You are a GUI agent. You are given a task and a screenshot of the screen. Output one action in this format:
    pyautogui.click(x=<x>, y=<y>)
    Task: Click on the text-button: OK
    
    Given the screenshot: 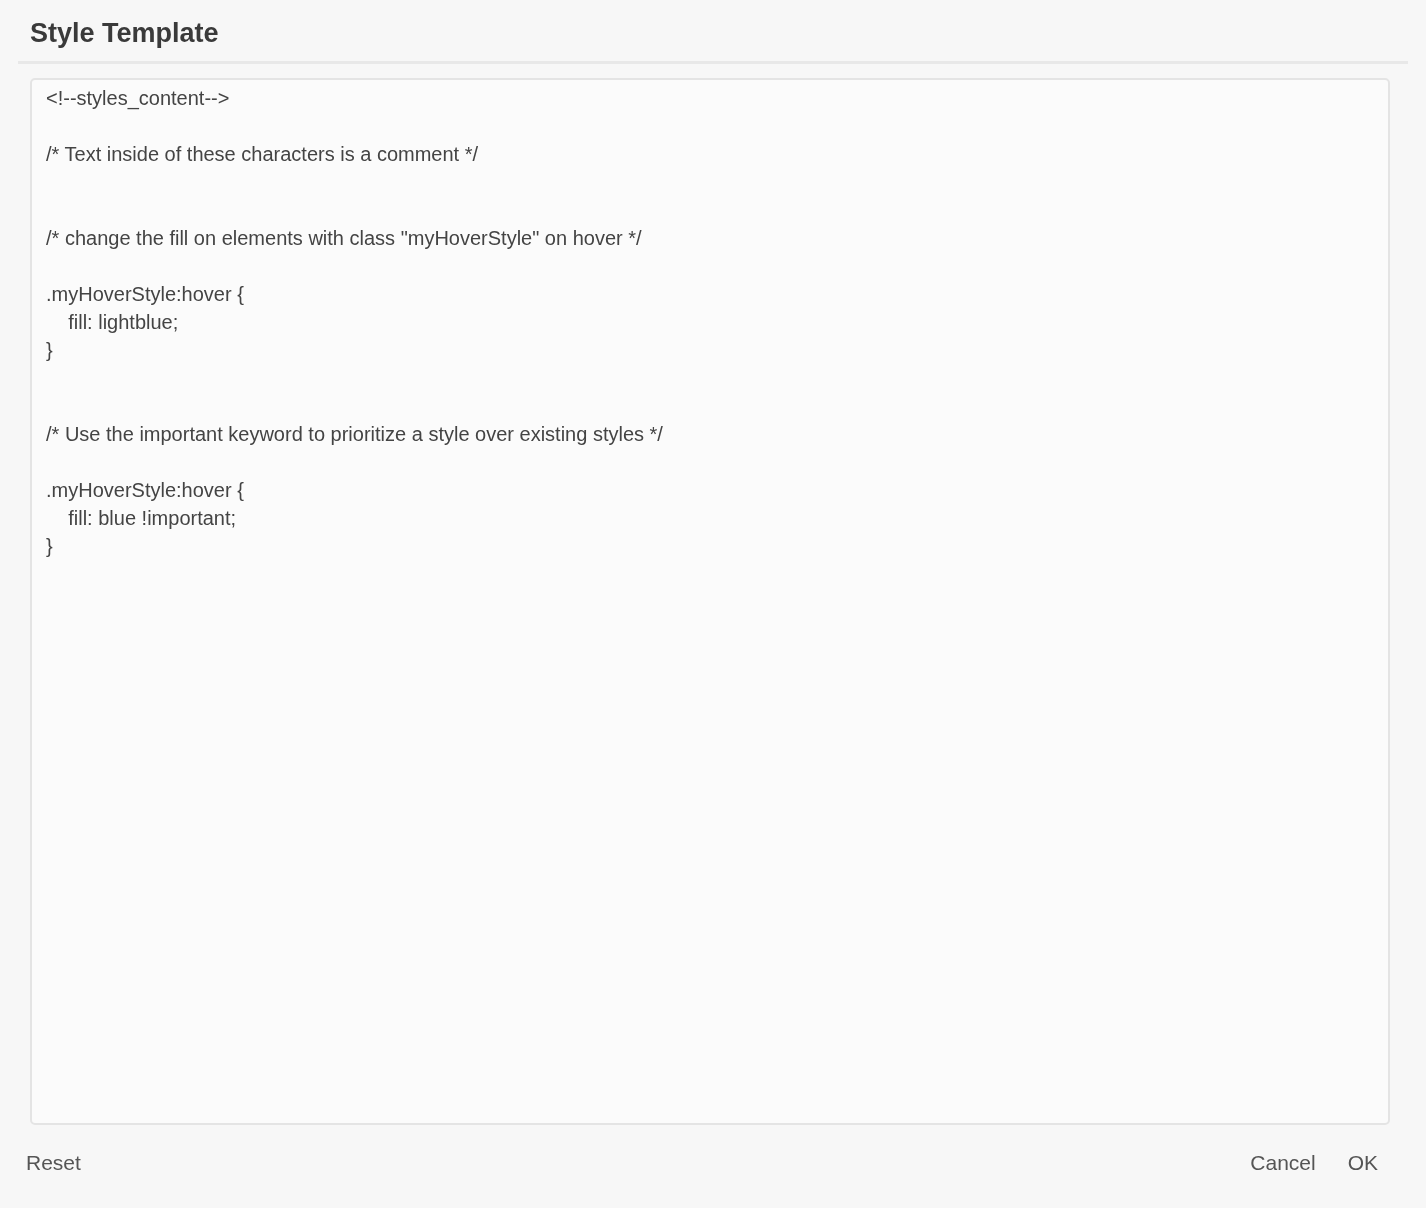 What is the action you would take?
    pyautogui.click(x=1362, y=1163)
    